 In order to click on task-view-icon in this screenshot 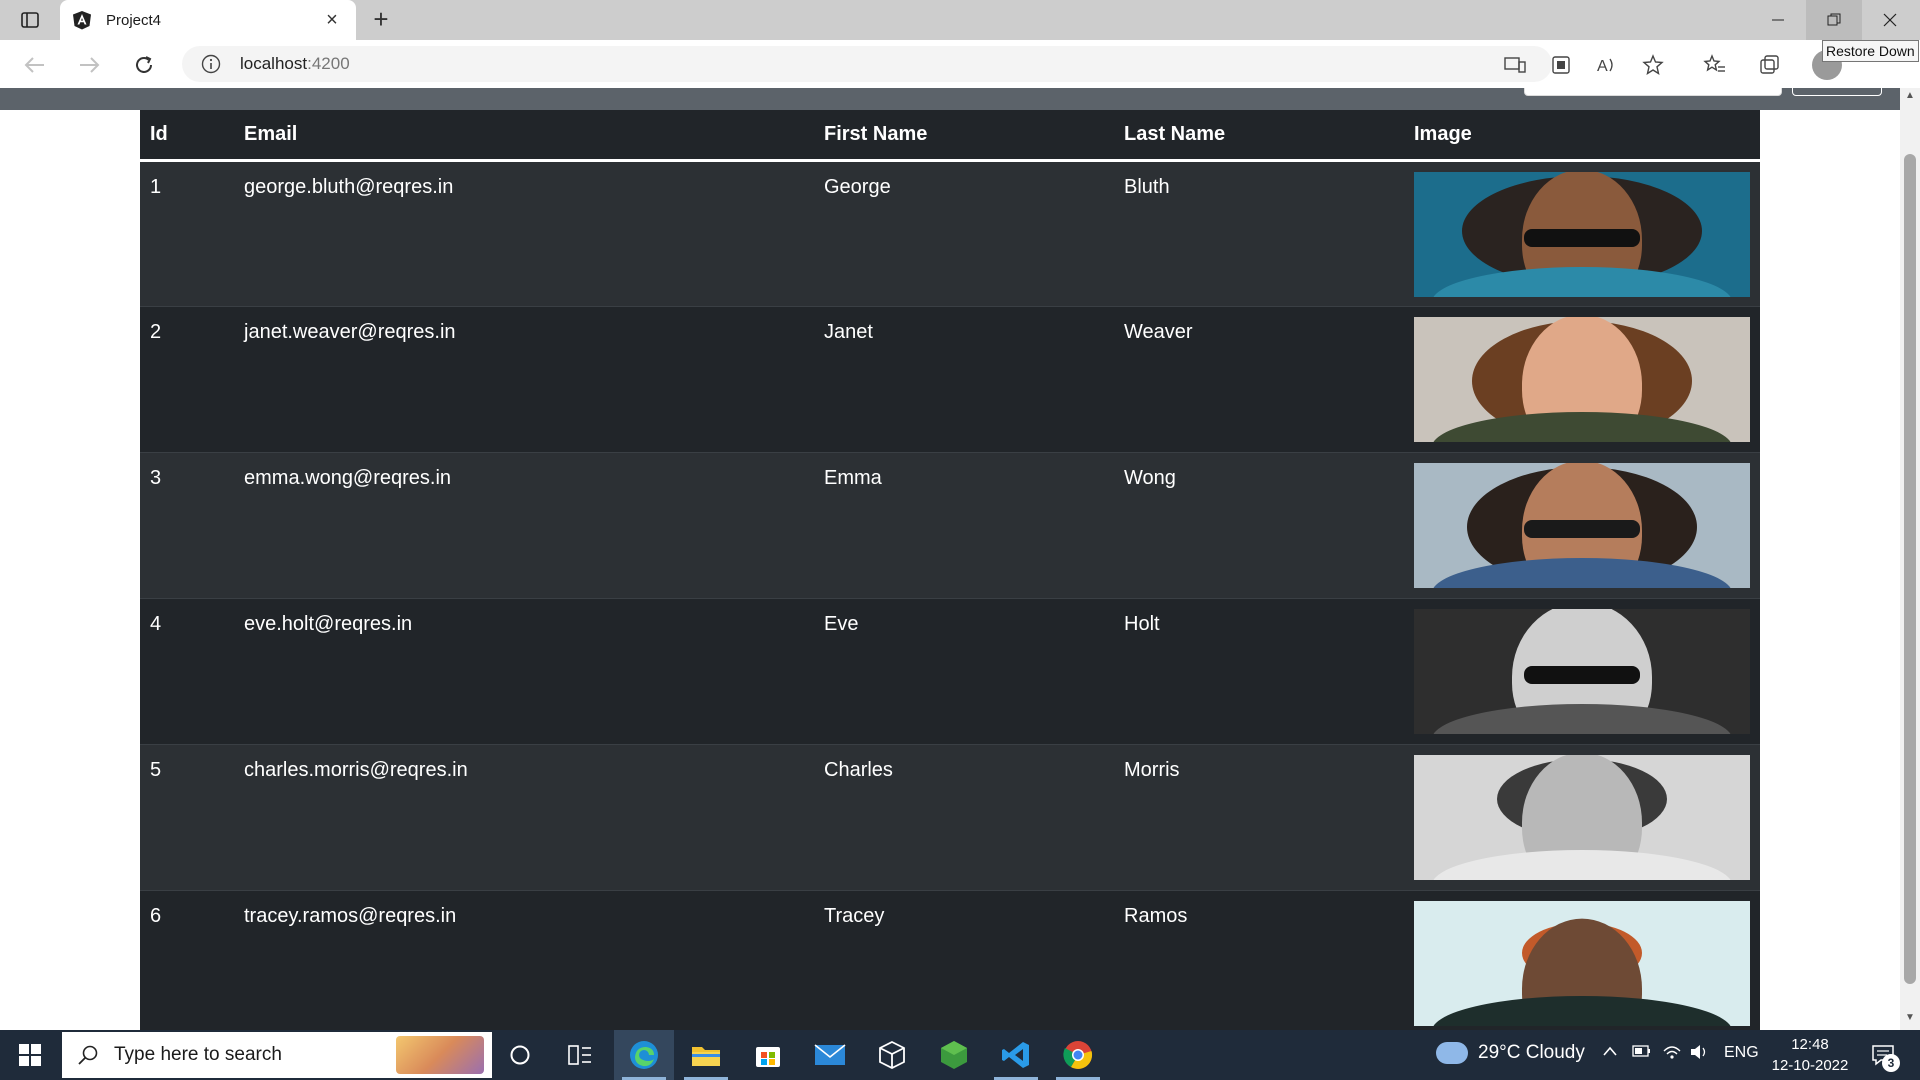, I will do `click(579, 1055)`.